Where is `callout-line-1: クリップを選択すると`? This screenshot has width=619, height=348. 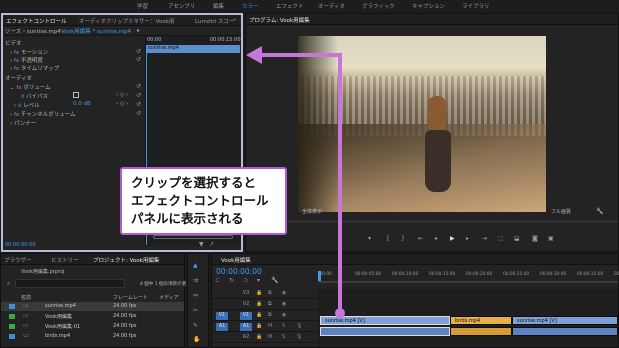 callout-line-1: クリップを選択すると is located at coordinates (194, 182).